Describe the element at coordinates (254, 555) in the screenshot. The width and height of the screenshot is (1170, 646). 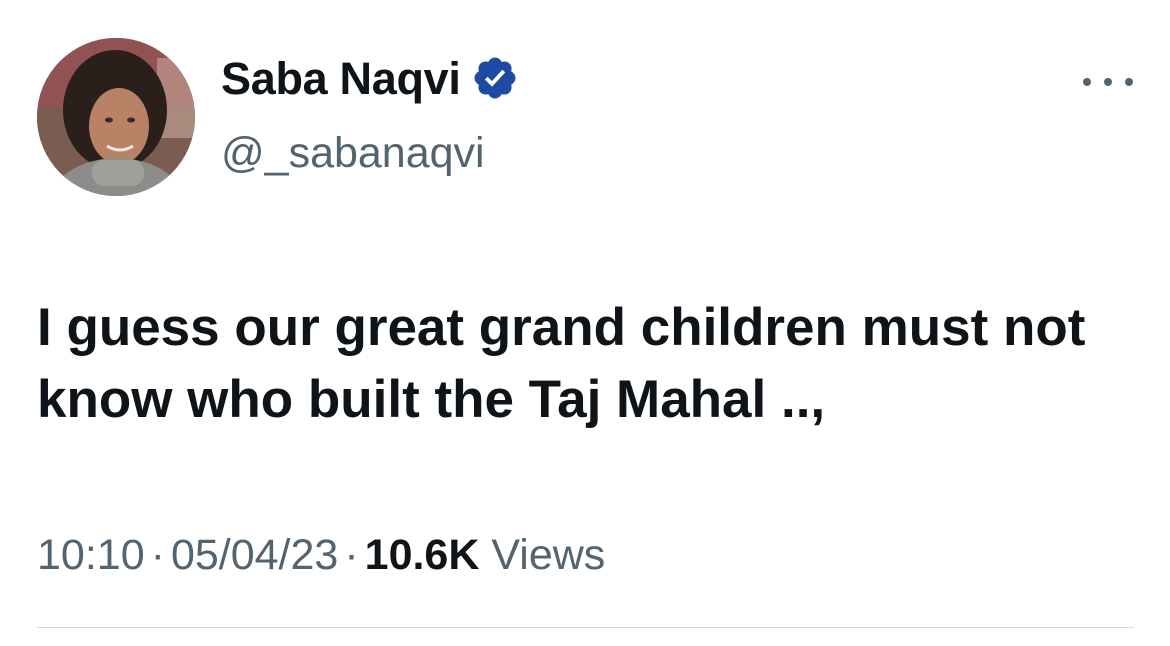
I see `tweet-date: 05/04/23` at that location.